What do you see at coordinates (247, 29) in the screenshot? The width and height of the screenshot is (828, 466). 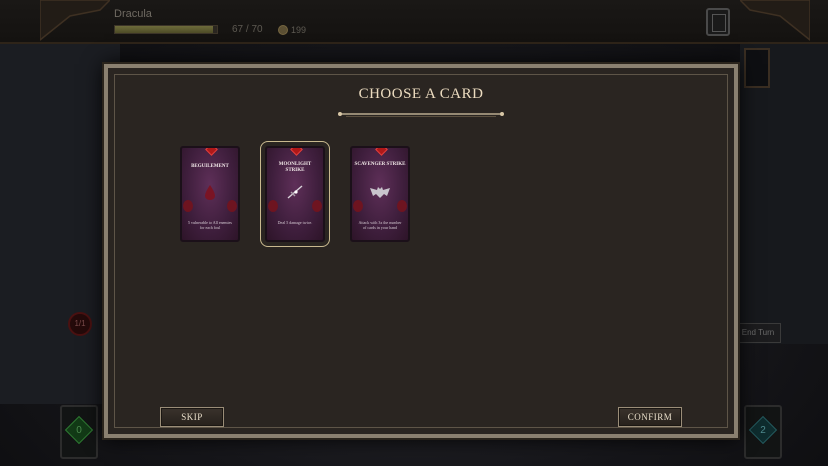 I see `health-text: 67 / 70` at bounding box center [247, 29].